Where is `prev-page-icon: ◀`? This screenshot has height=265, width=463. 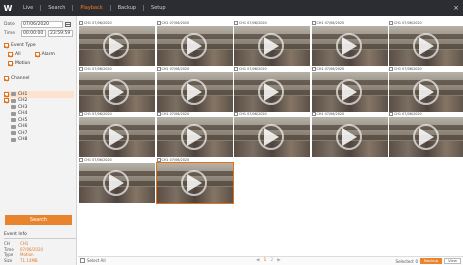 prev-page-icon: ◀ is located at coordinates (257, 260).